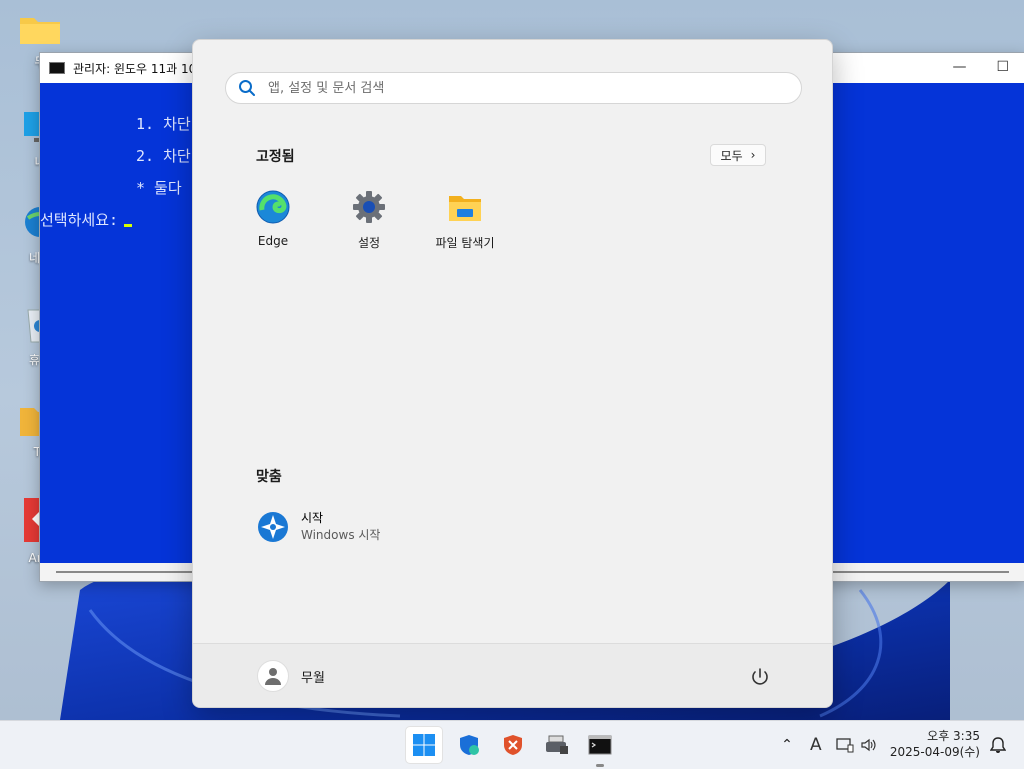  What do you see at coordinates (844, 745) in the screenshot?
I see `network-status-icon` at bounding box center [844, 745].